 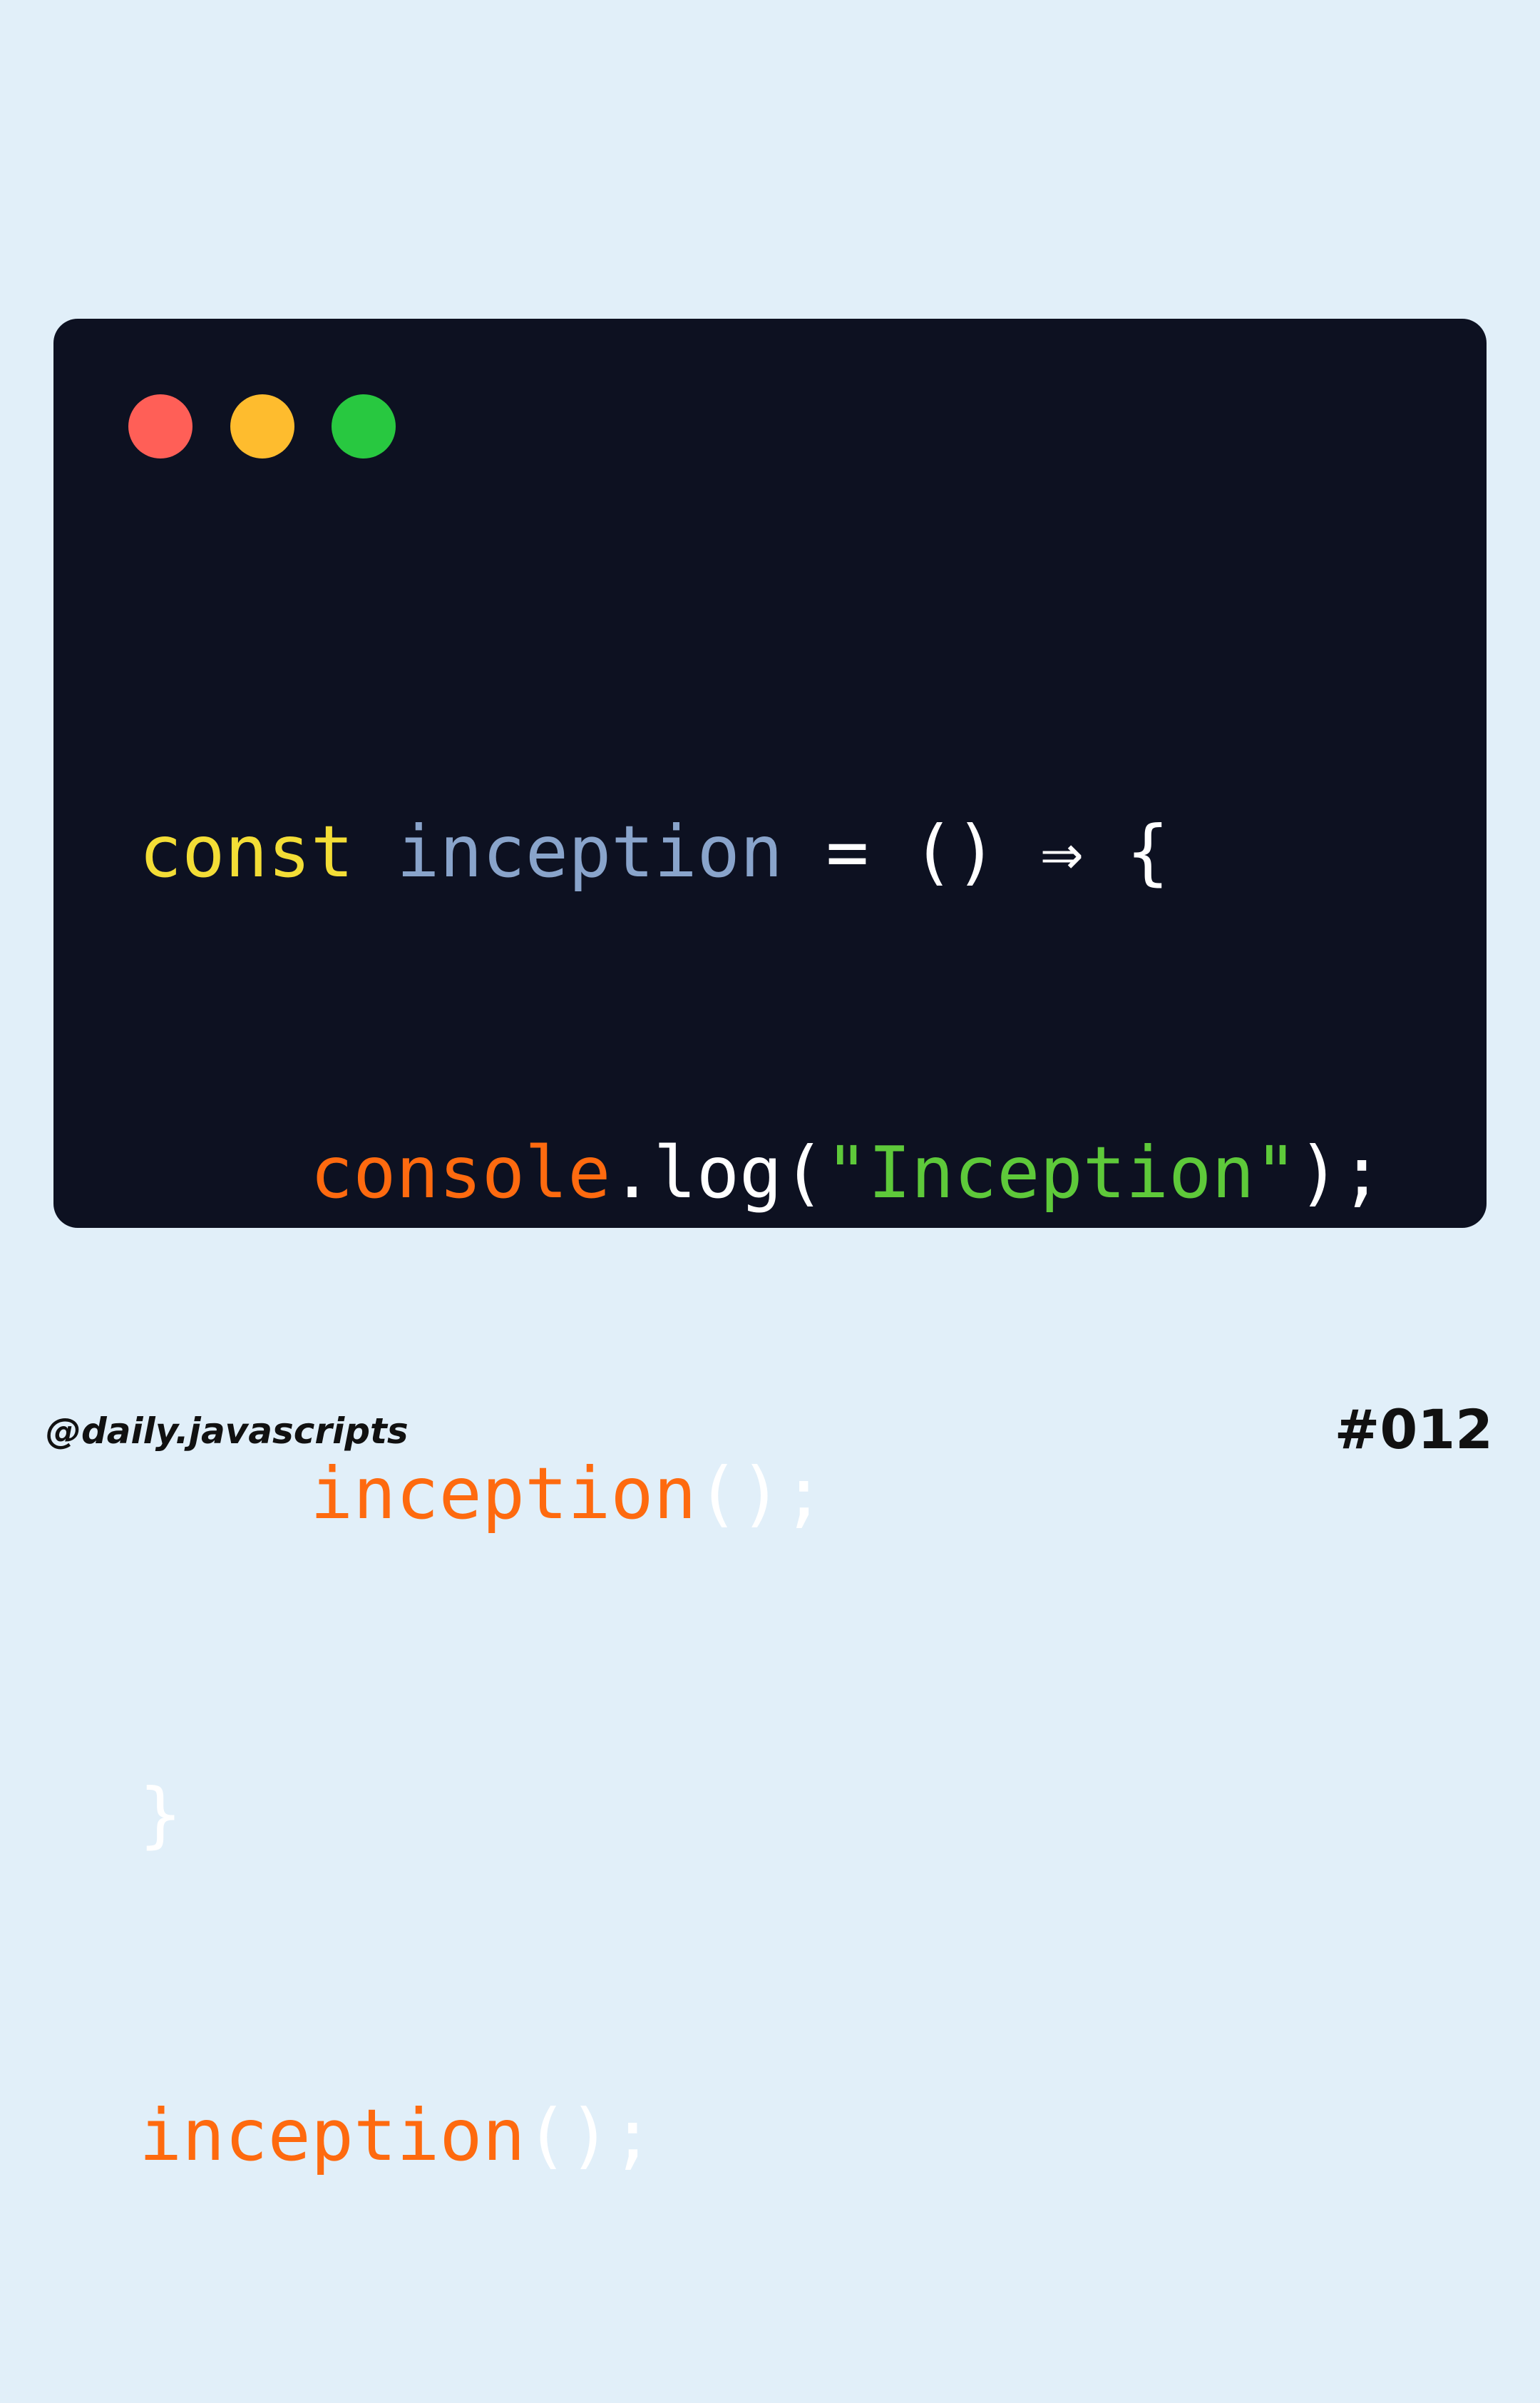 I want to click on post-number: #012, so click(x=1413, y=1429).